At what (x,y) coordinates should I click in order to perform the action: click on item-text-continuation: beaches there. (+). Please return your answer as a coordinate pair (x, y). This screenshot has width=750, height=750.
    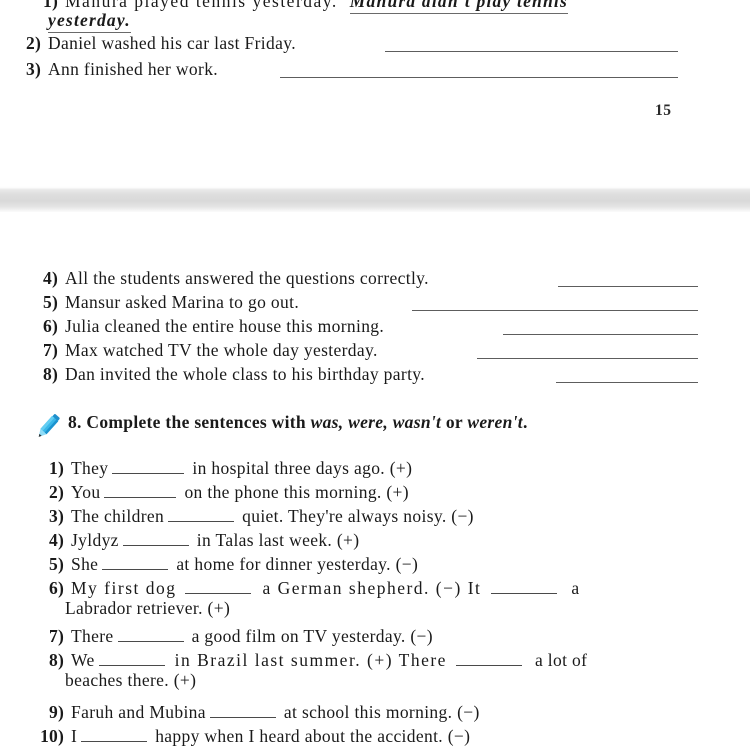
    Looking at the image, I should click on (131, 680).